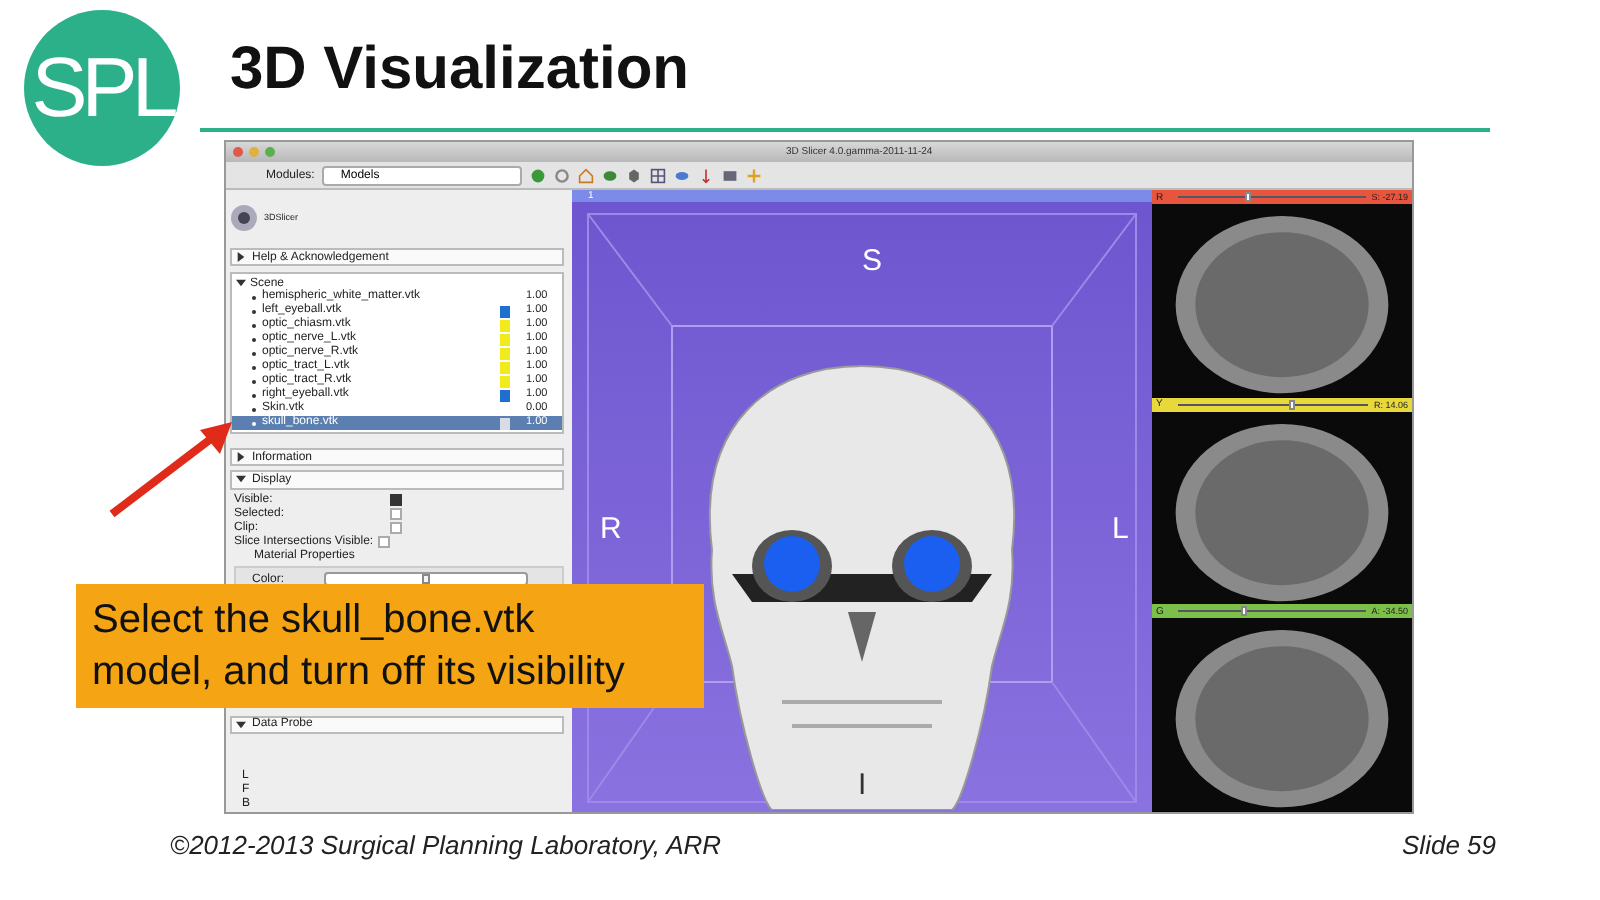  I want to click on slide-title: 3D Visualization, so click(460, 70).